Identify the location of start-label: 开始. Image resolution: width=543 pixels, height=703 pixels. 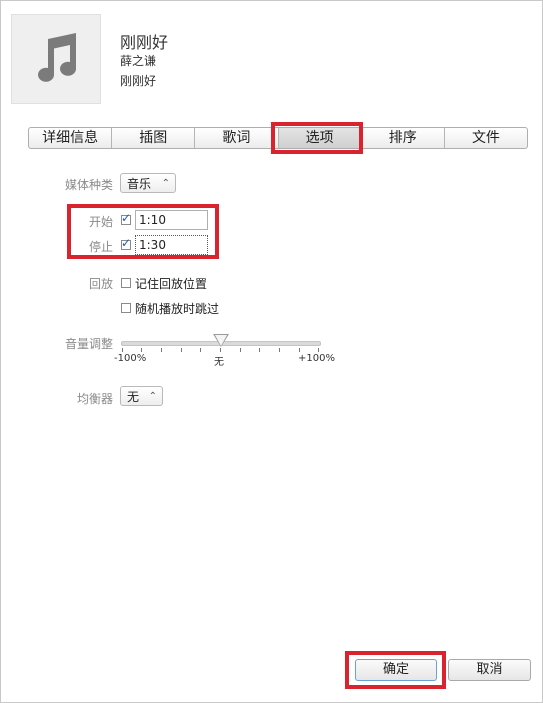
(100, 222).